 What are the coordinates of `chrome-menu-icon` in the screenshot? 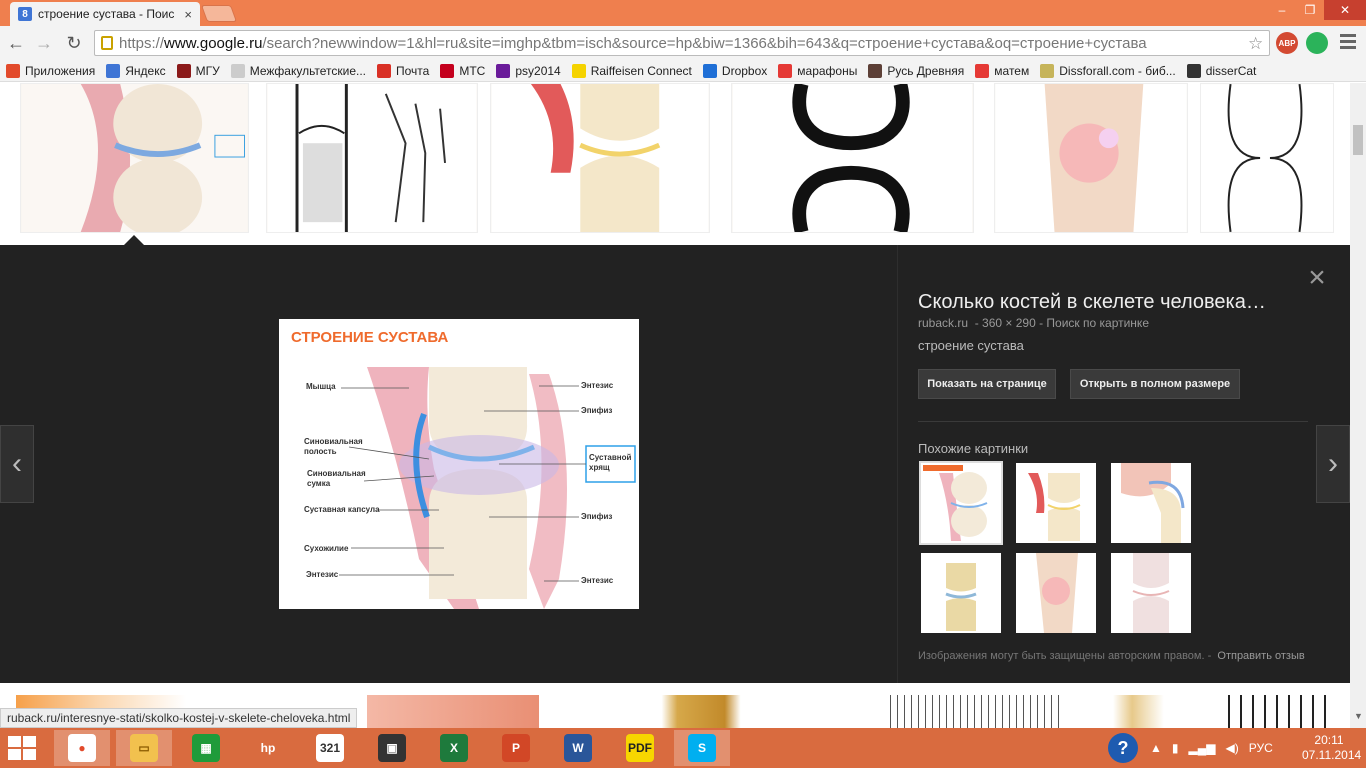 It's located at (1348, 43).